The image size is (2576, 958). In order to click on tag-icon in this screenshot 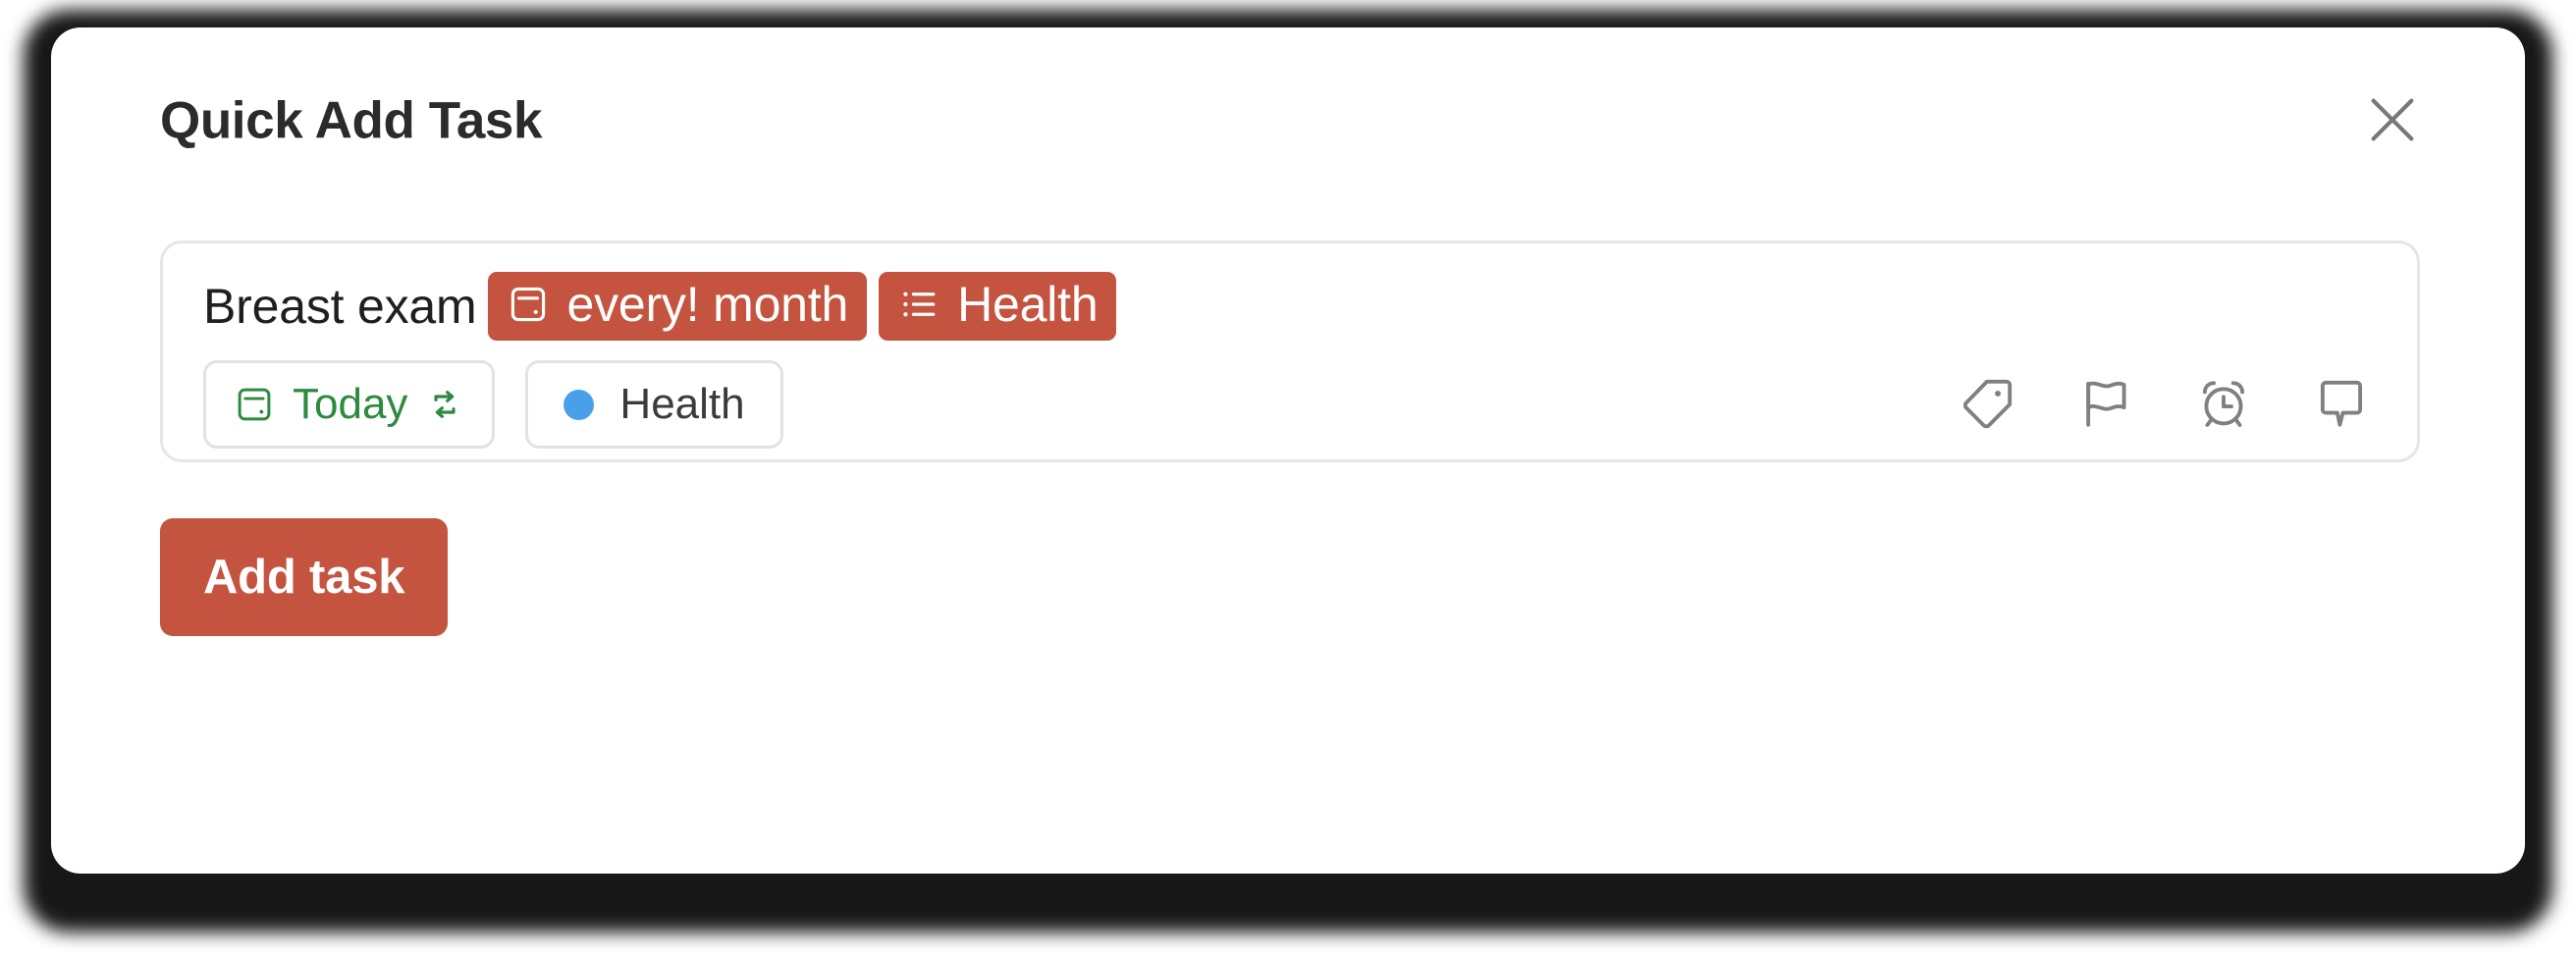, I will do `click(1988, 405)`.